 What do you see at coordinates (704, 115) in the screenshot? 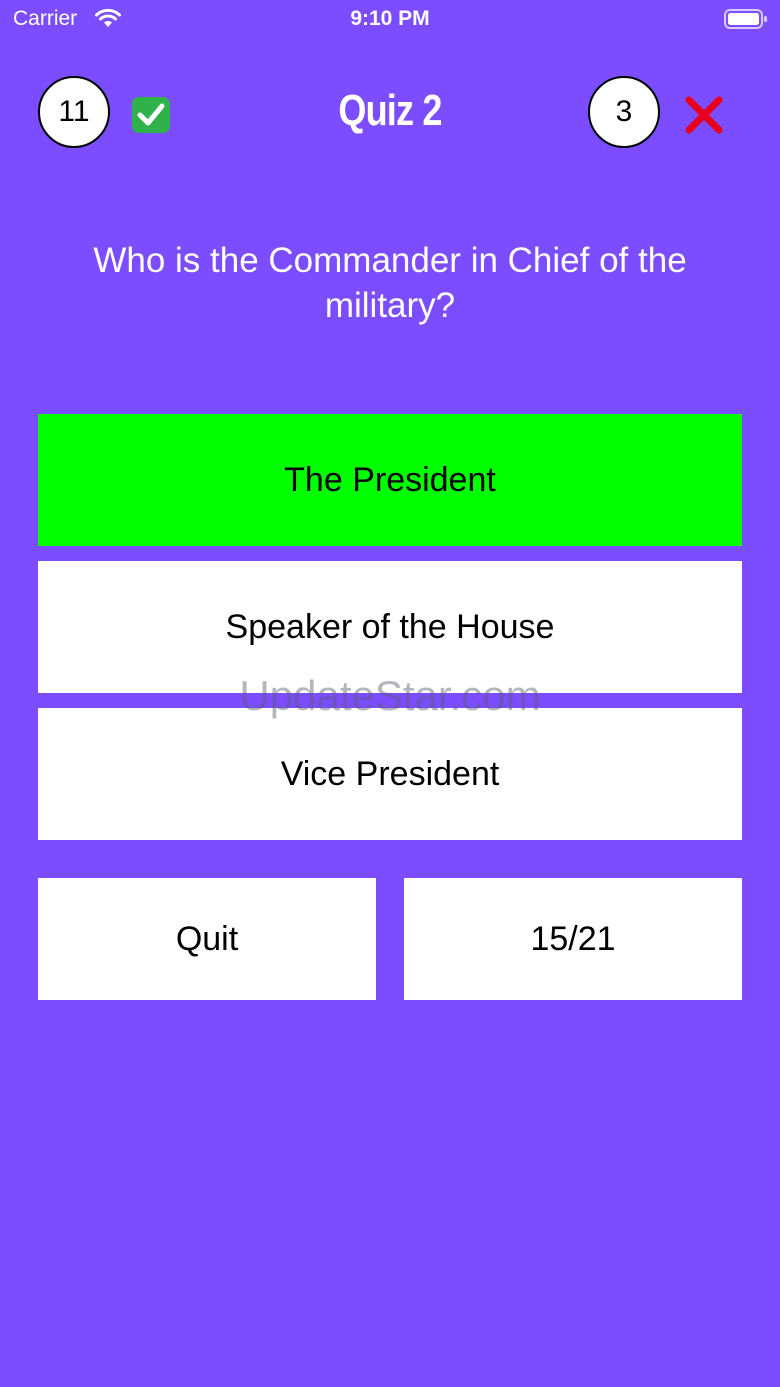
I see `cross-mark-icon` at bounding box center [704, 115].